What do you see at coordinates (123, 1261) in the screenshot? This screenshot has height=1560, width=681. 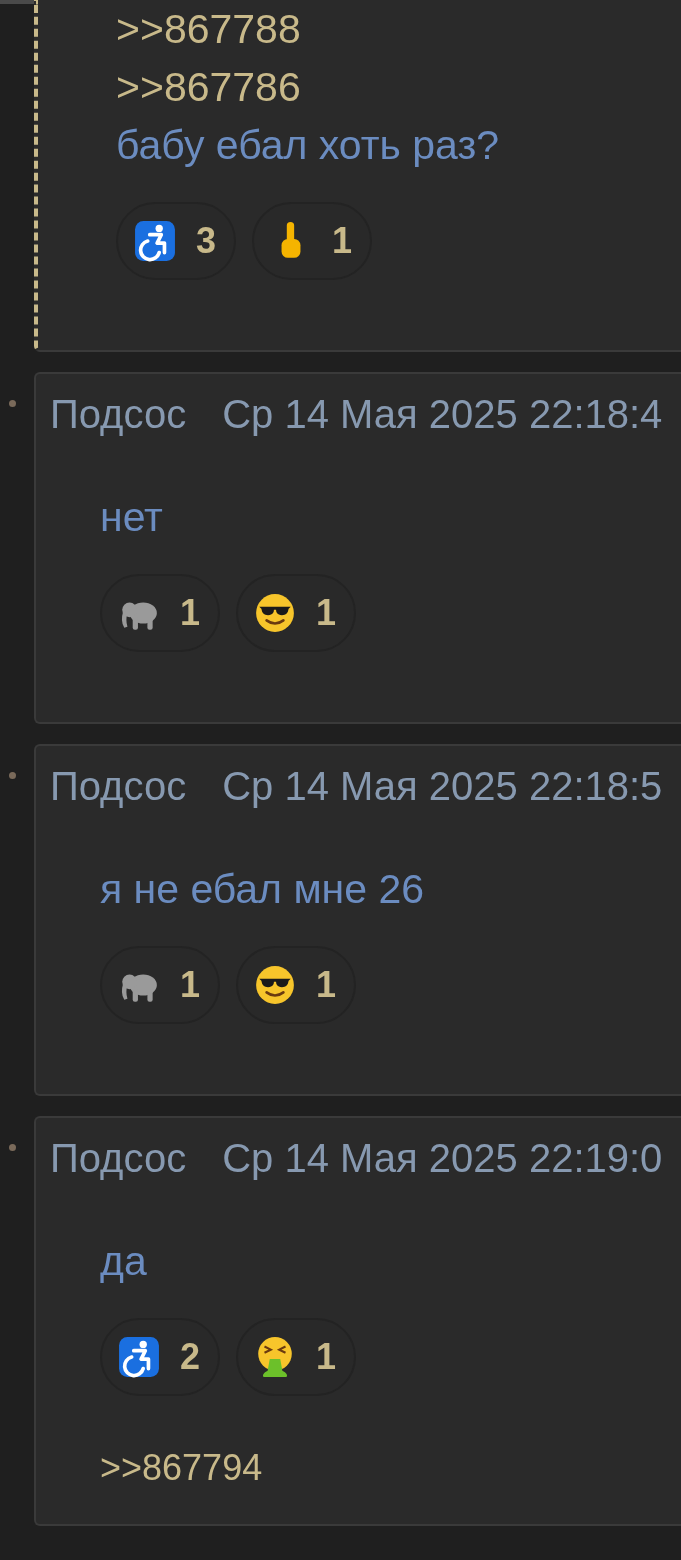 I see `post-message: да` at bounding box center [123, 1261].